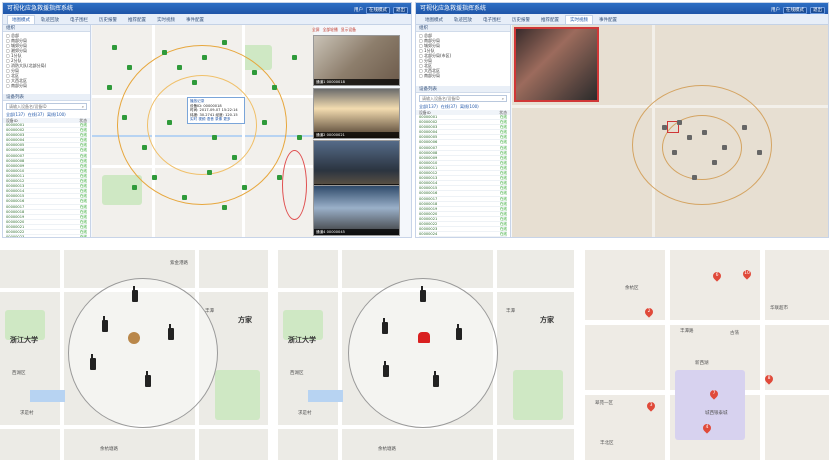  I want to click on video-tile-2: 通道2 00000021, so click(356, 113).